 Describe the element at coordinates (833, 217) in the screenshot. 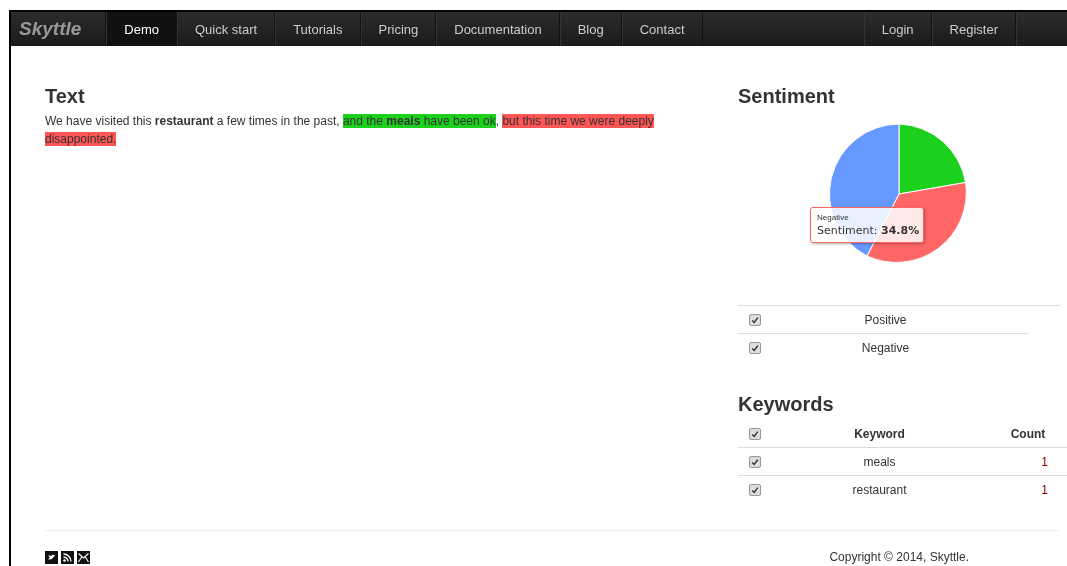

I see `tooltip-label: Negative` at that location.